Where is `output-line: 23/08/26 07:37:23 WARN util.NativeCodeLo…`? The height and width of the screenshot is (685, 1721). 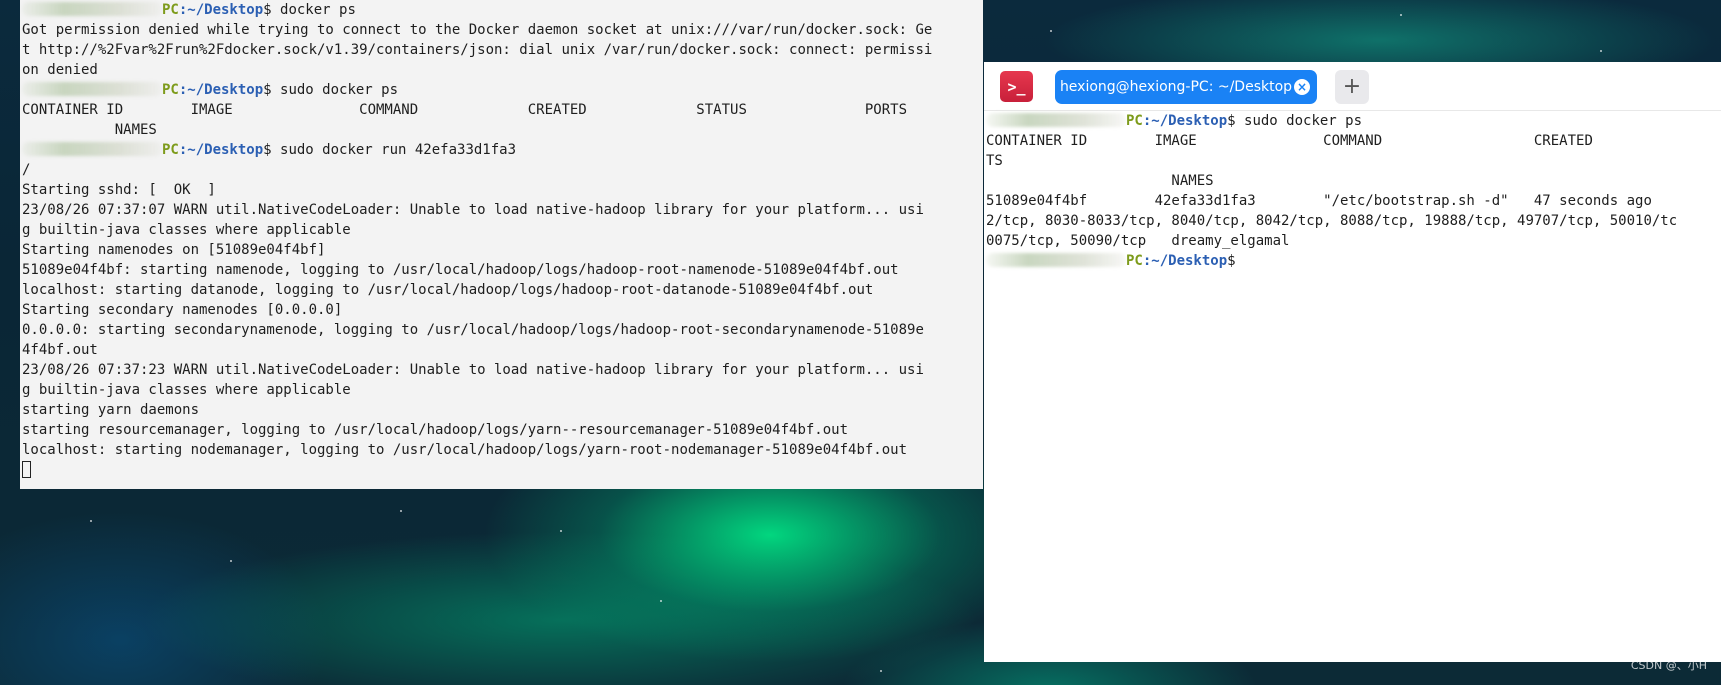
output-line: 23/08/26 07:37:23 WARN util.NativeCodeLo… is located at coordinates (473, 370).